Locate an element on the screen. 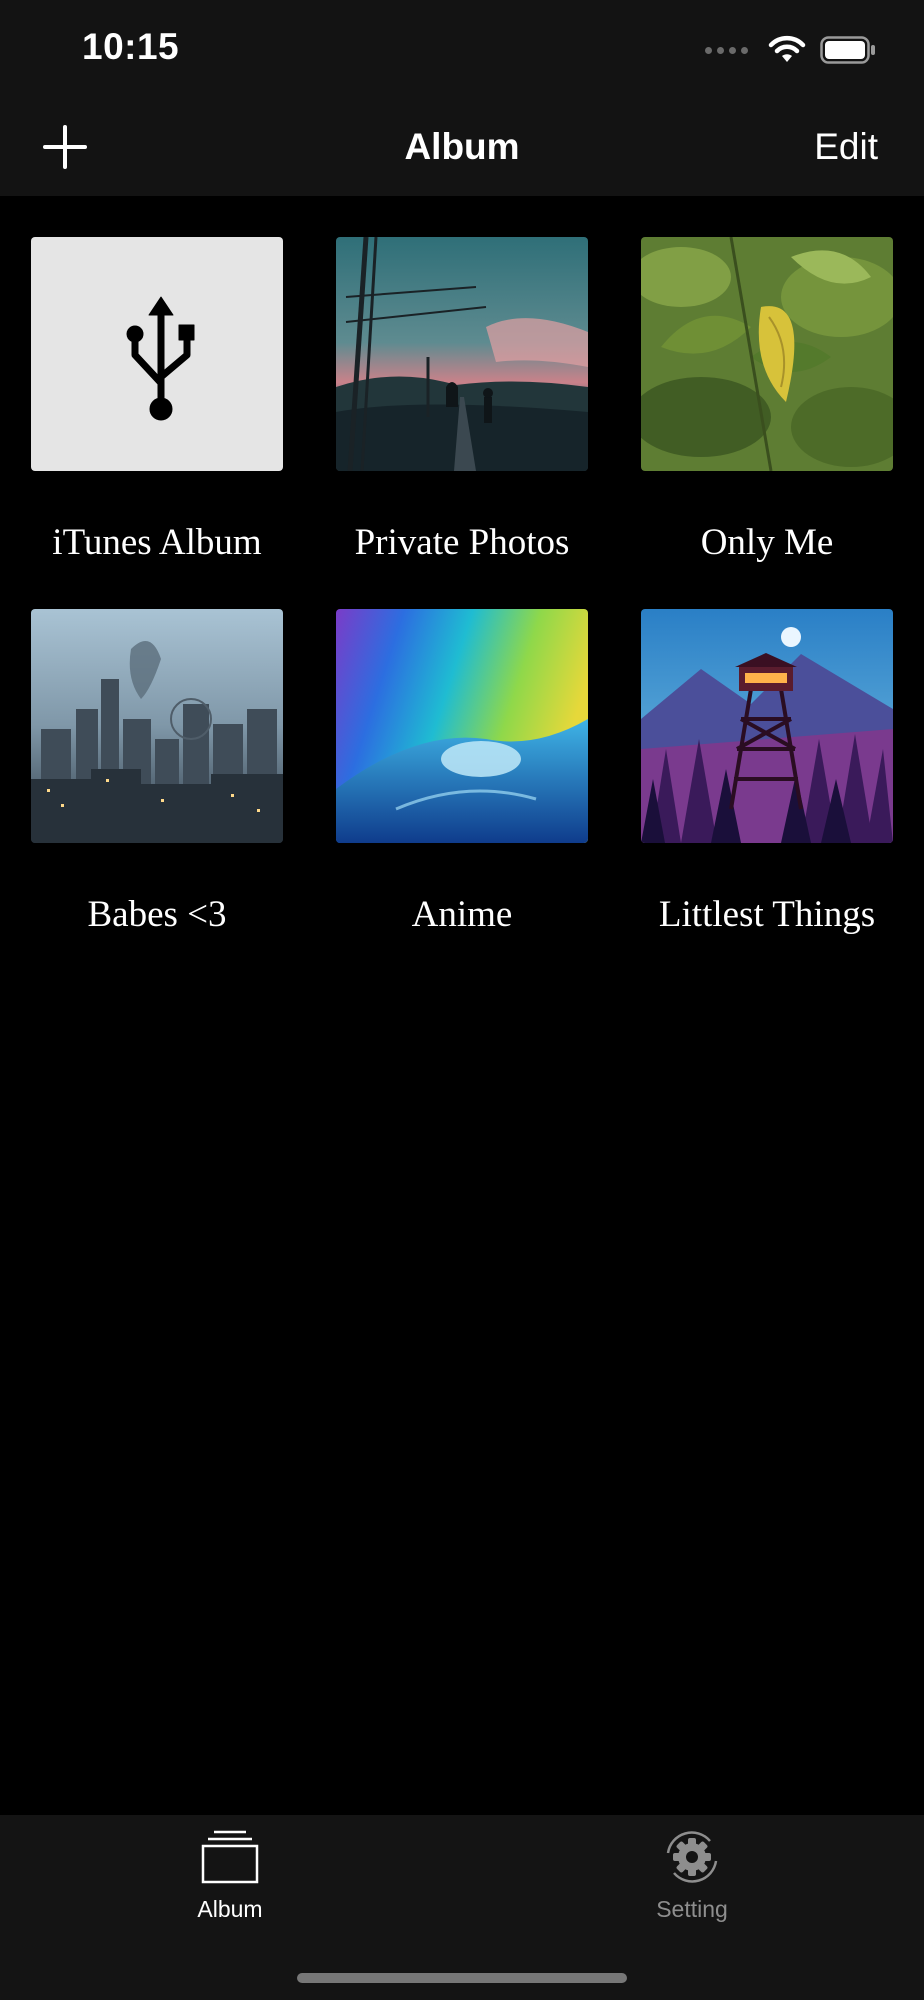 The image size is (924, 2000). wifi-icon is located at coordinates (787, 48).